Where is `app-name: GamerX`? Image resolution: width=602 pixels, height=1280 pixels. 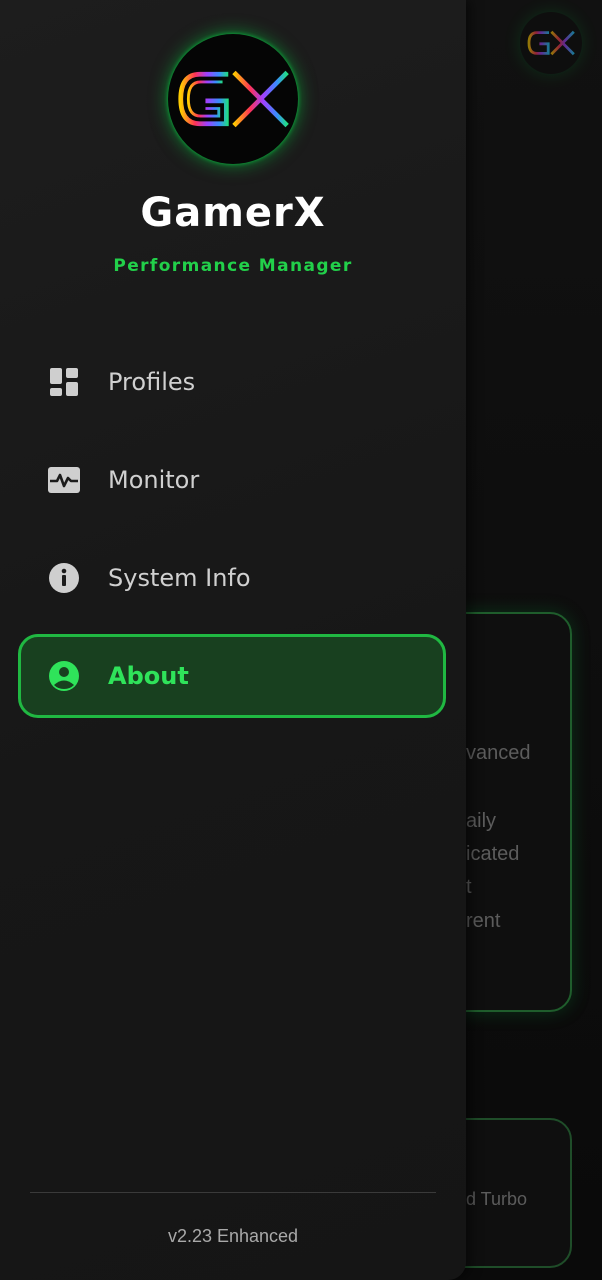 app-name: GamerX is located at coordinates (233, 213).